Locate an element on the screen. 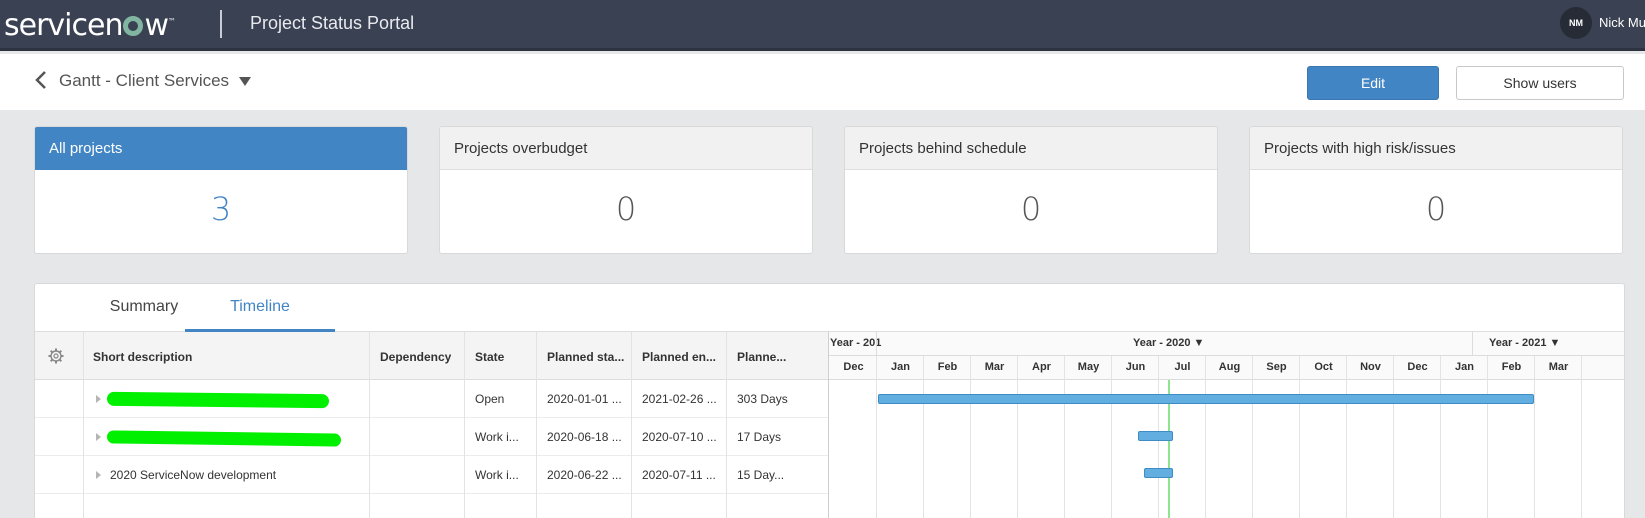 Image resolution: width=1645 pixels, height=518 pixels. card-label: Projects overbudget is located at coordinates (626, 148).